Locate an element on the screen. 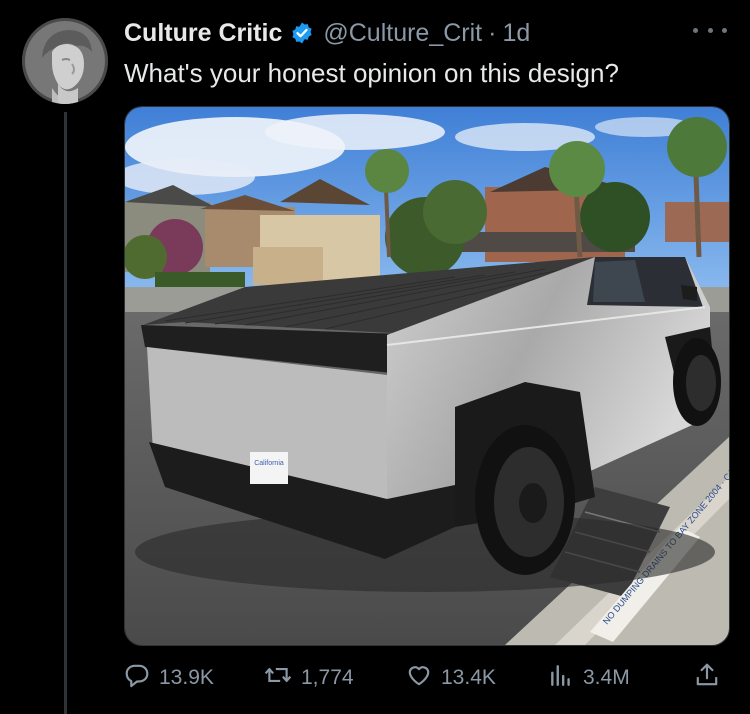 The image size is (750, 714). post-header: Culture Critic @Culture_Crit · 1d is located at coordinates (327, 33).